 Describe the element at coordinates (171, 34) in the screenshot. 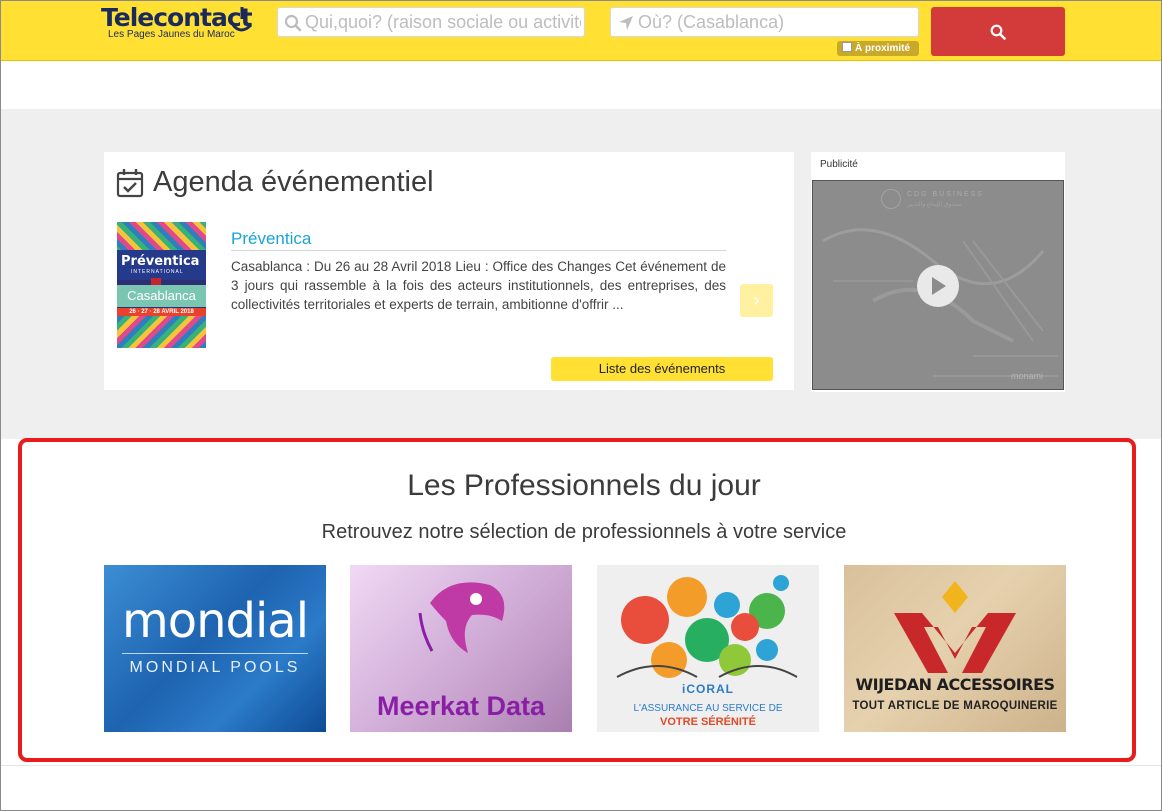

I see `logo-tagline: Les Pages Jaunes du Maroc` at that location.